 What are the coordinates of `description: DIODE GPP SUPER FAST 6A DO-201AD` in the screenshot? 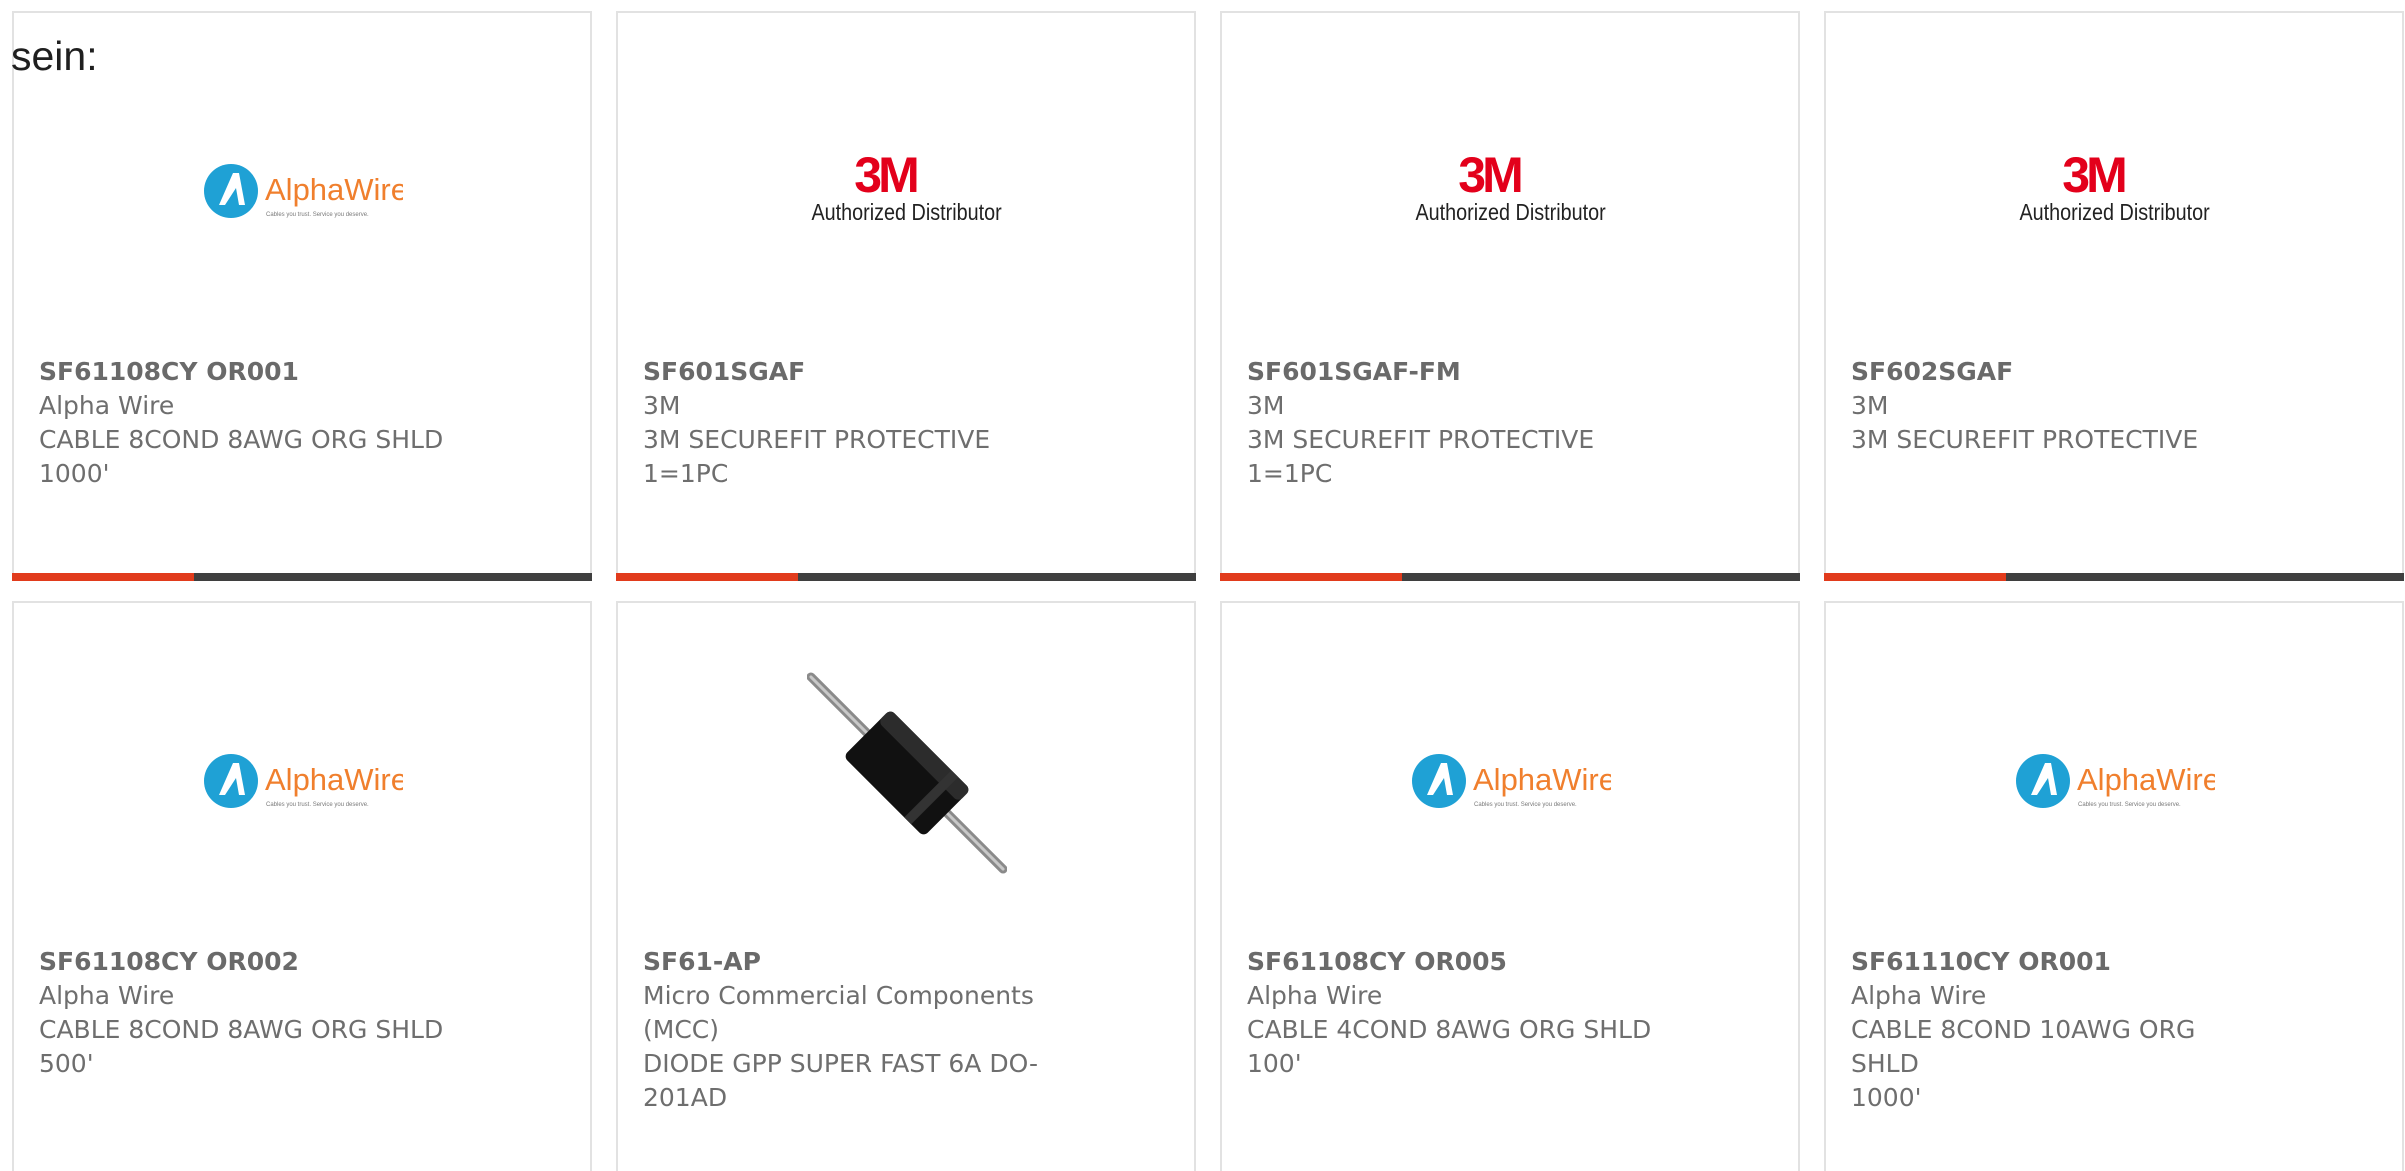 It's located at (840, 1080).